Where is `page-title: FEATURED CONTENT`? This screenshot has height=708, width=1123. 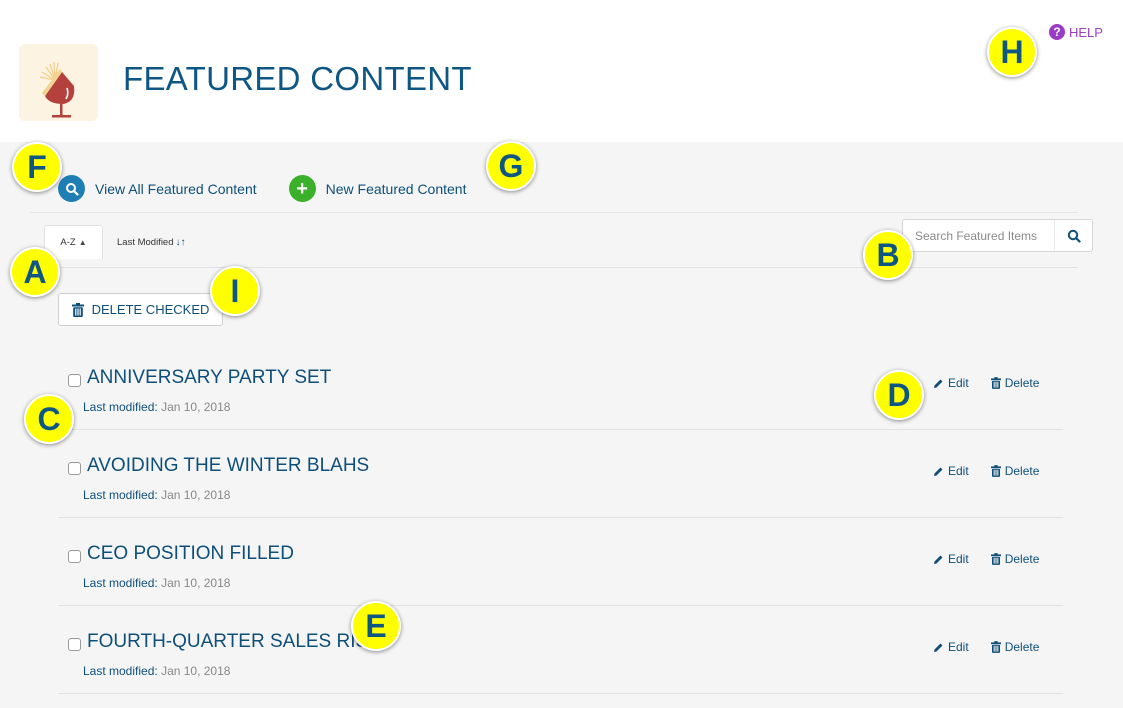
page-title: FEATURED CONTENT is located at coordinates (297, 78).